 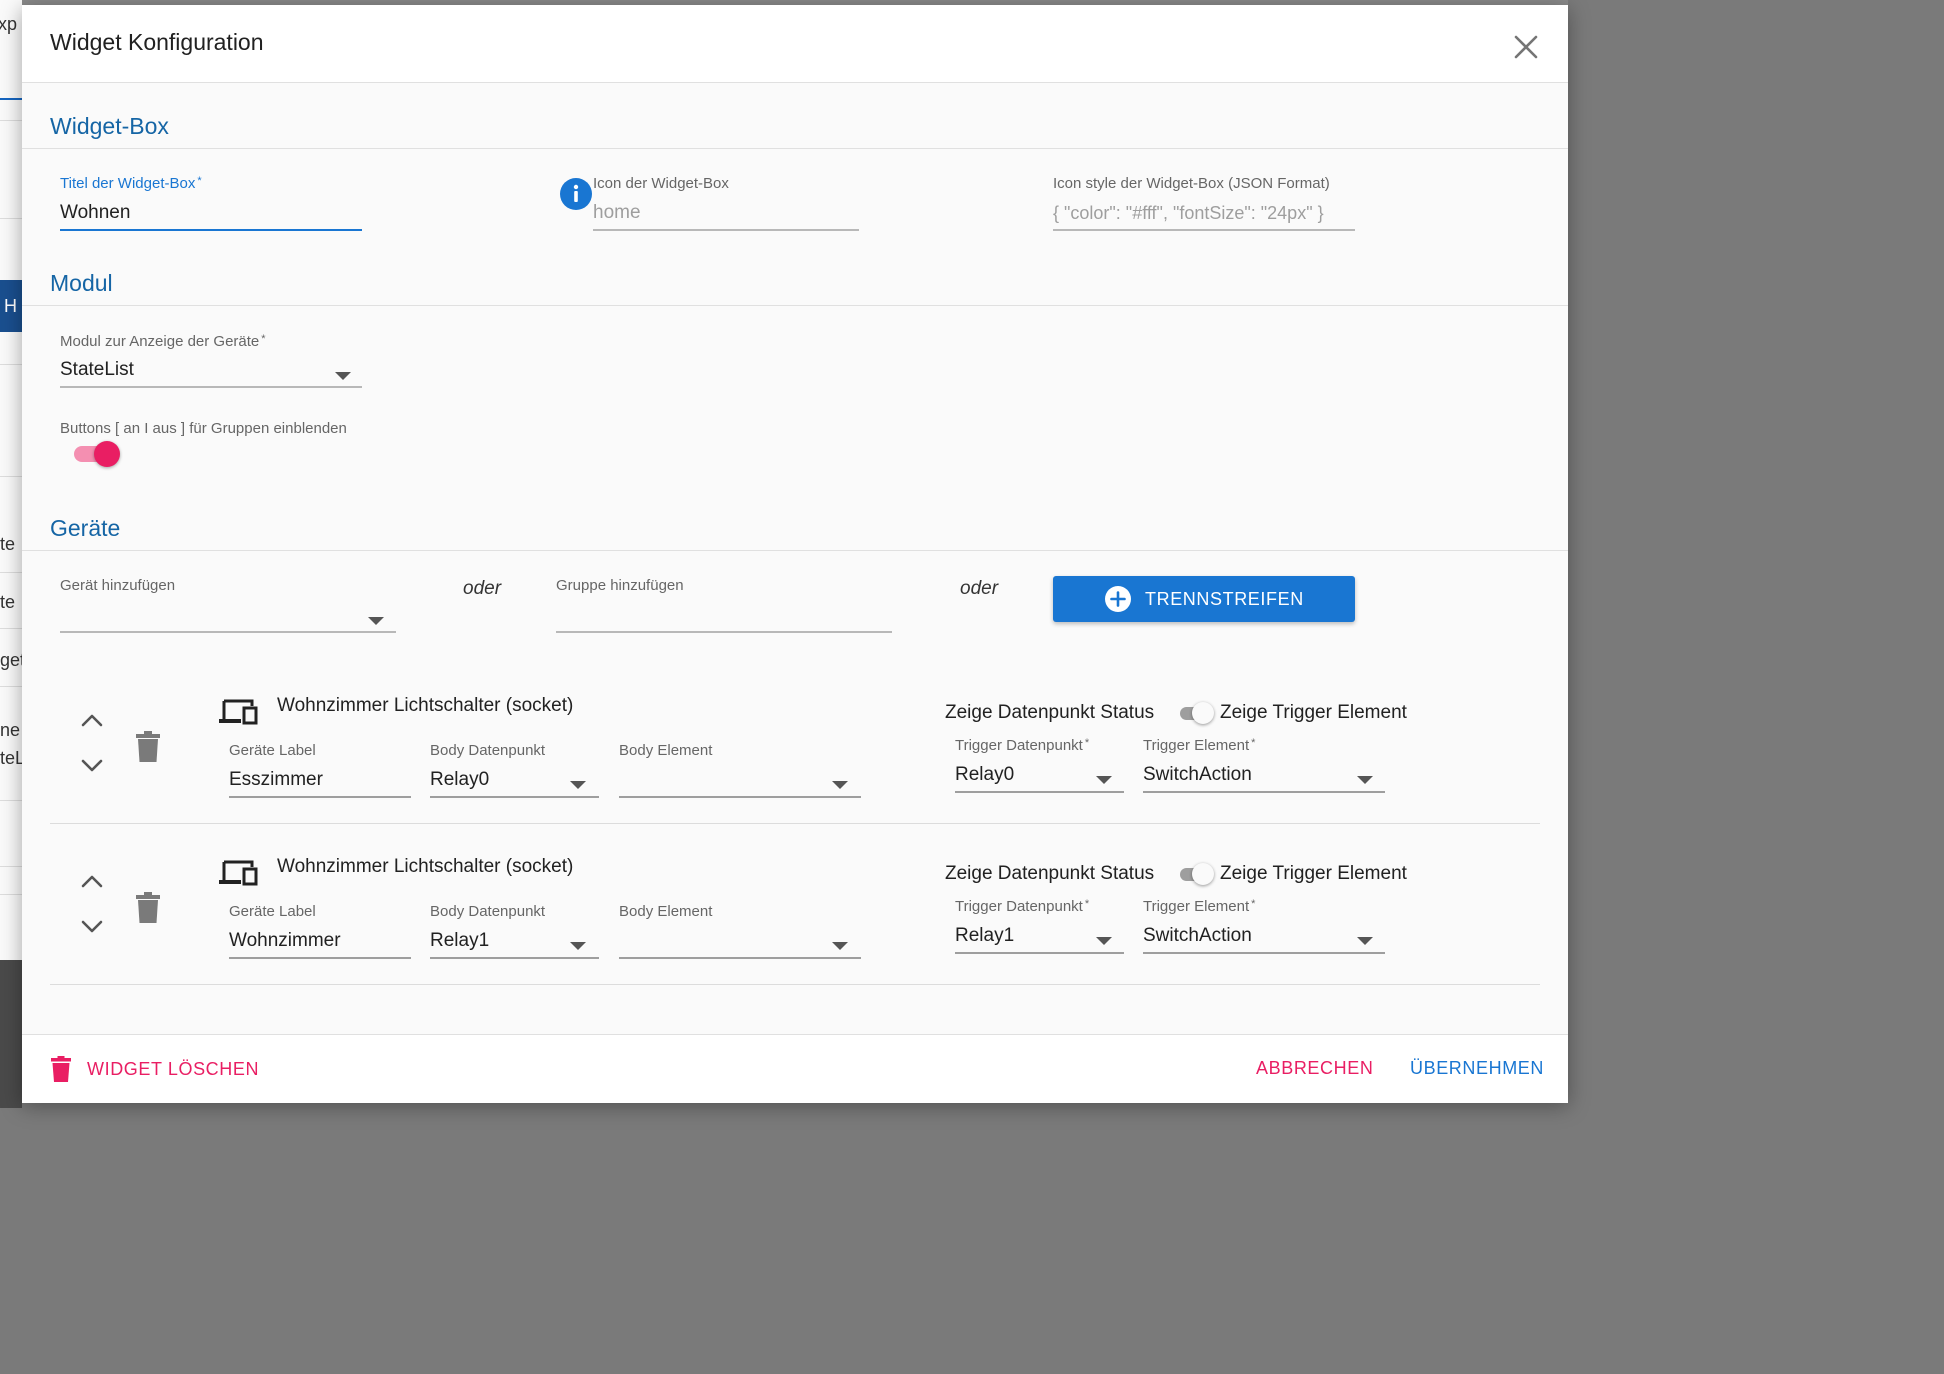 I want to click on add-group-label: Gruppe hinzufügen, so click(x=620, y=585).